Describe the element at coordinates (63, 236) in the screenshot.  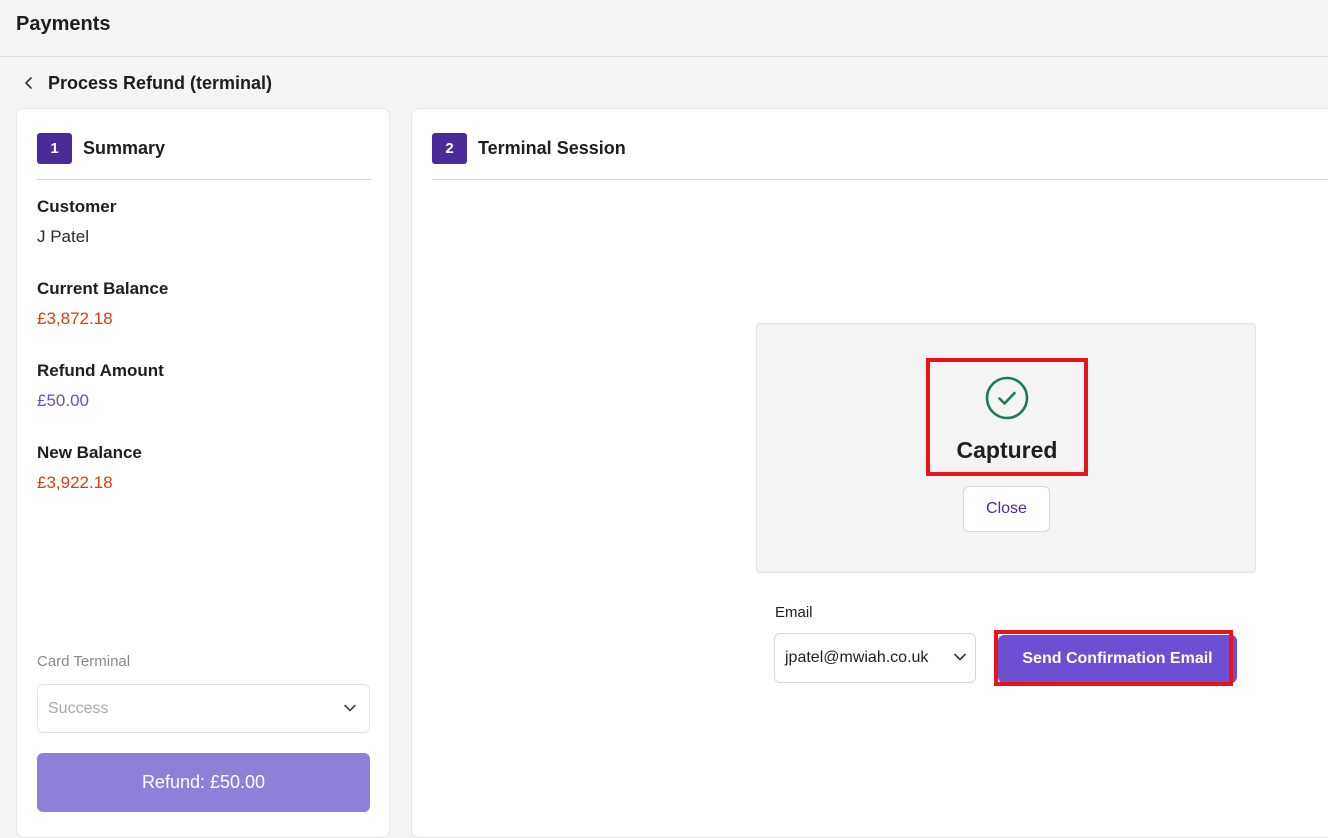
I see `customer-value: J Patel` at that location.